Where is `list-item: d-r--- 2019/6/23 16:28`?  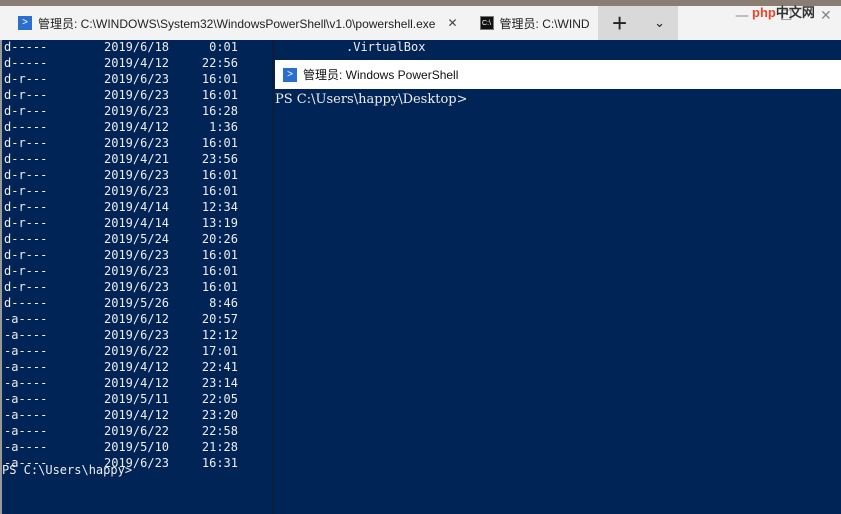
list-item: d-r--- 2019/6/23 16:28 is located at coordinates (137, 112).